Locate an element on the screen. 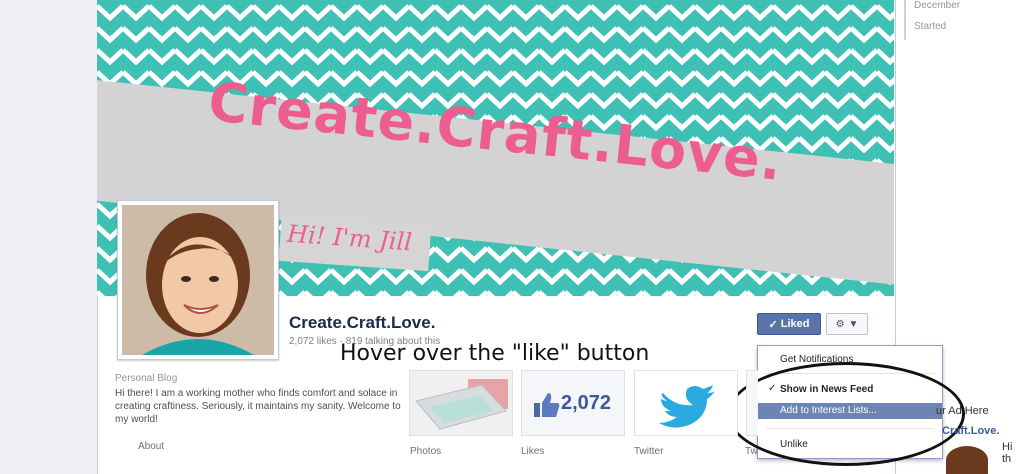  fourth-app-label: Tw is located at coordinates (751, 451).